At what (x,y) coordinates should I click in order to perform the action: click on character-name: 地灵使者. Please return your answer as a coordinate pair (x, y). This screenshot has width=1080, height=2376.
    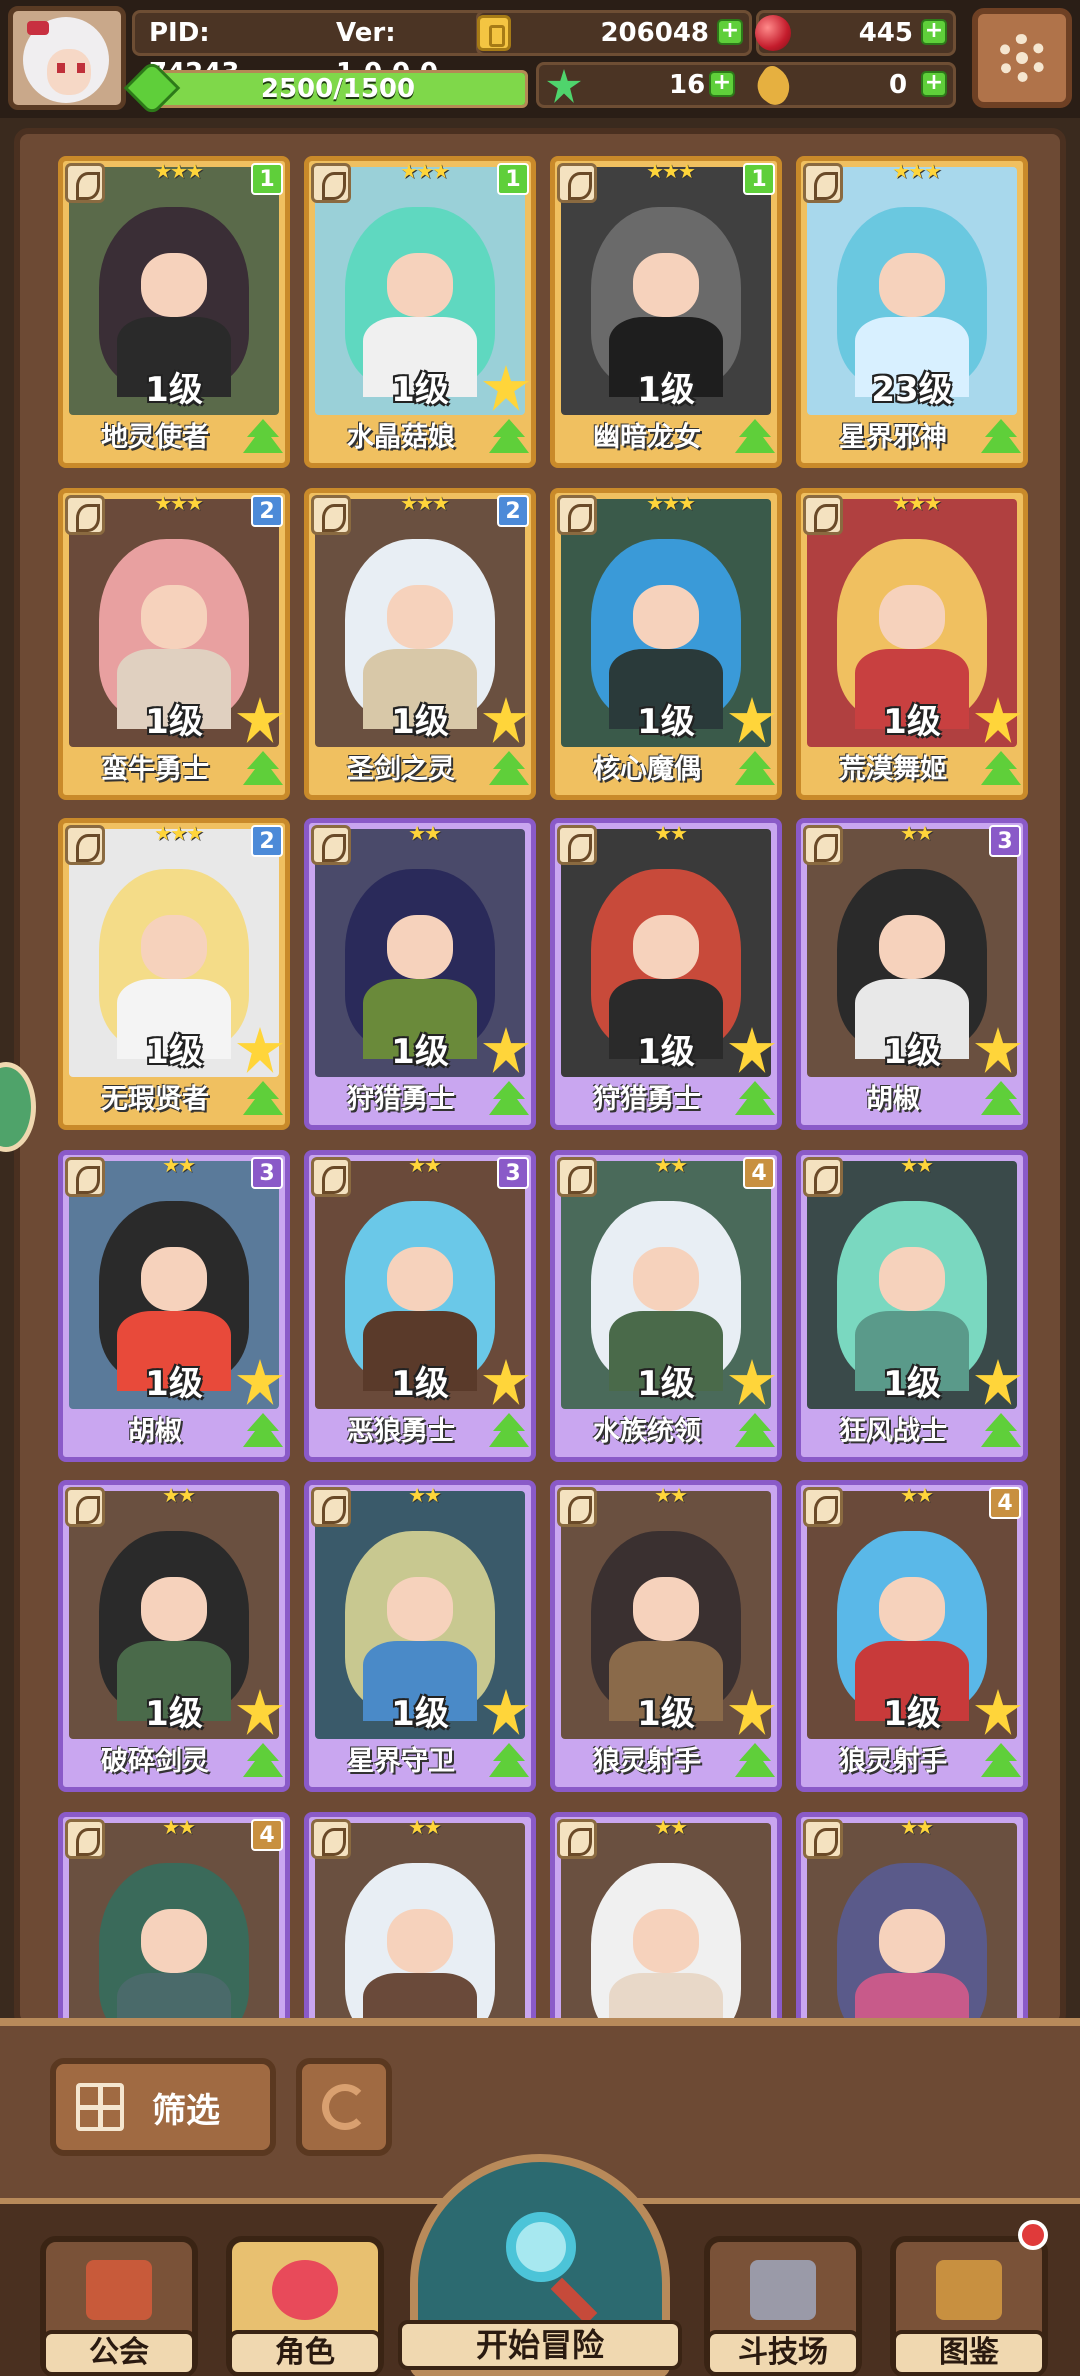
    Looking at the image, I should click on (155, 437).